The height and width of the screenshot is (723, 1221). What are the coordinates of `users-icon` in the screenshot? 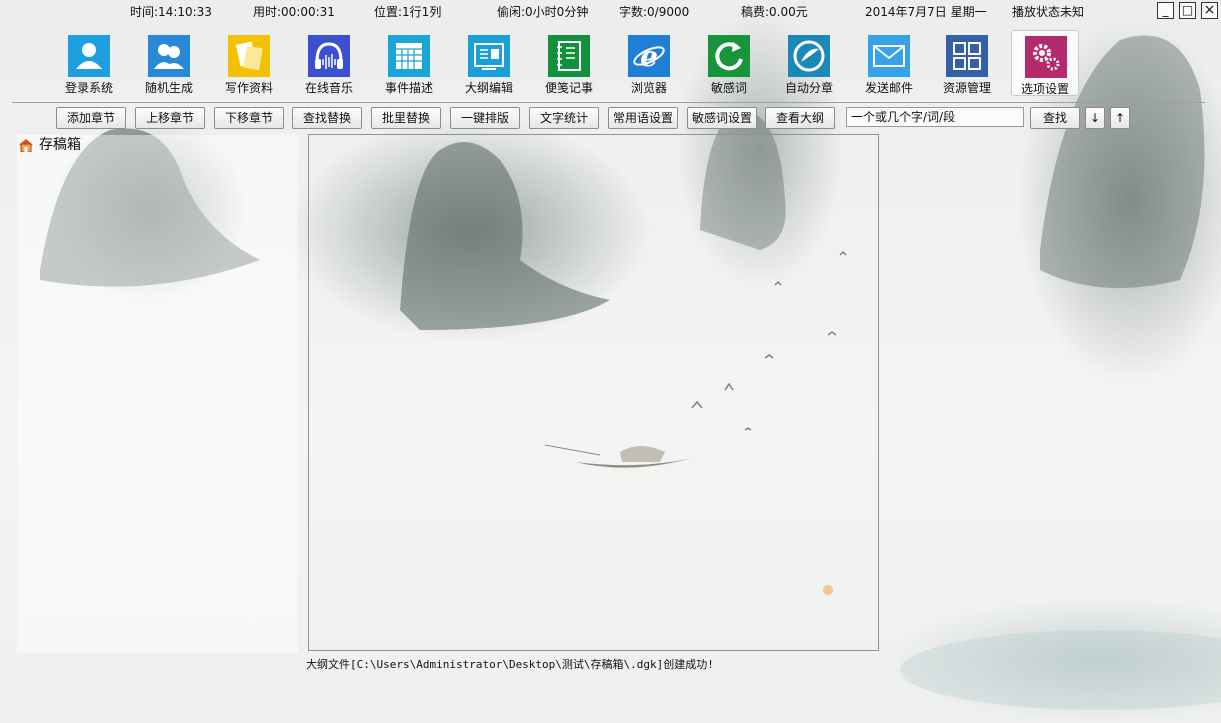 It's located at (169, 56).